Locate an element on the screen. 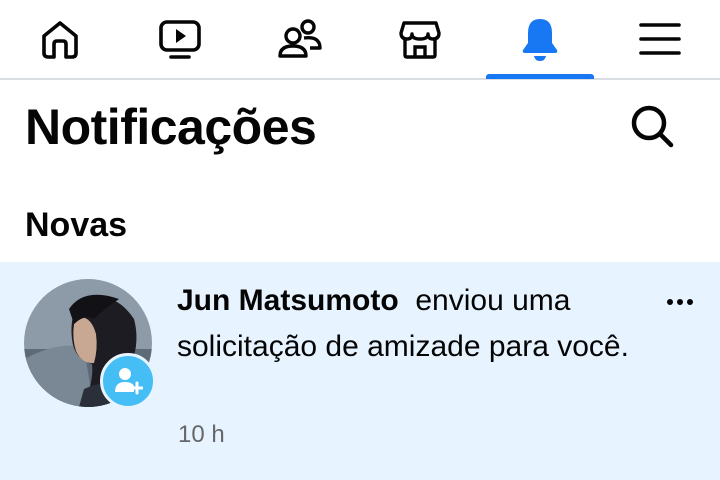  nav-tab-video is located at coordinates (180, 39).